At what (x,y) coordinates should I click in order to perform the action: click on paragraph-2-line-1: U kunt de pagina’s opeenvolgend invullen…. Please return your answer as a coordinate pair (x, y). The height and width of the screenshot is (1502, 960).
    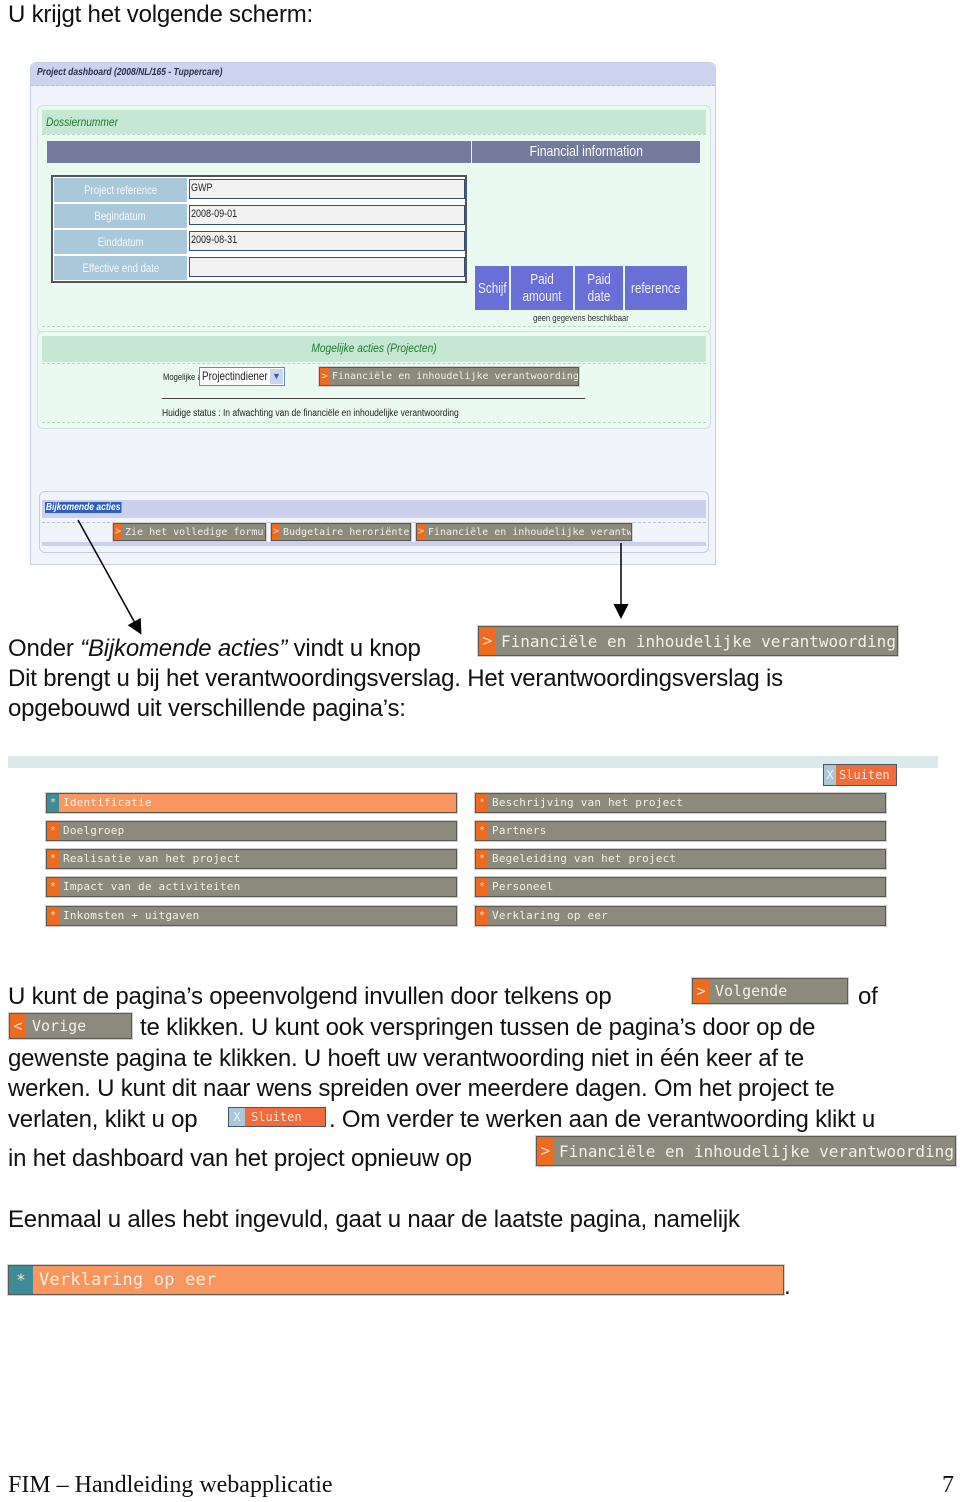
    Looking at the image, I should click on (310, 996).